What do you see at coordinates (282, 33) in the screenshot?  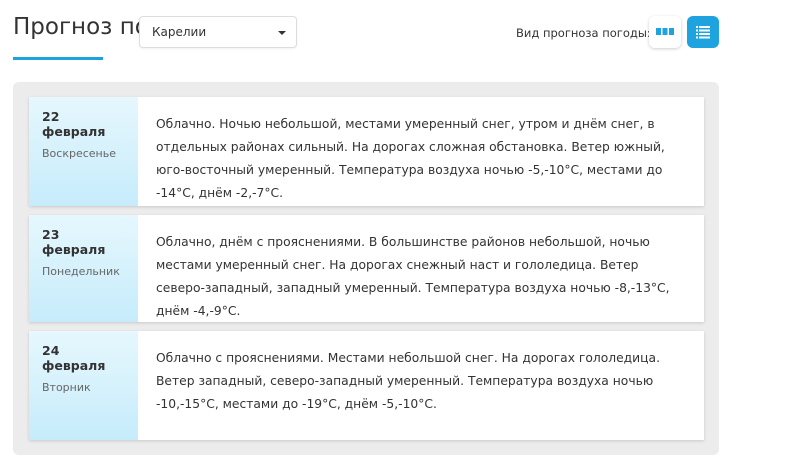 I see `chevron-down-icon` at bounding box center [282, 33].